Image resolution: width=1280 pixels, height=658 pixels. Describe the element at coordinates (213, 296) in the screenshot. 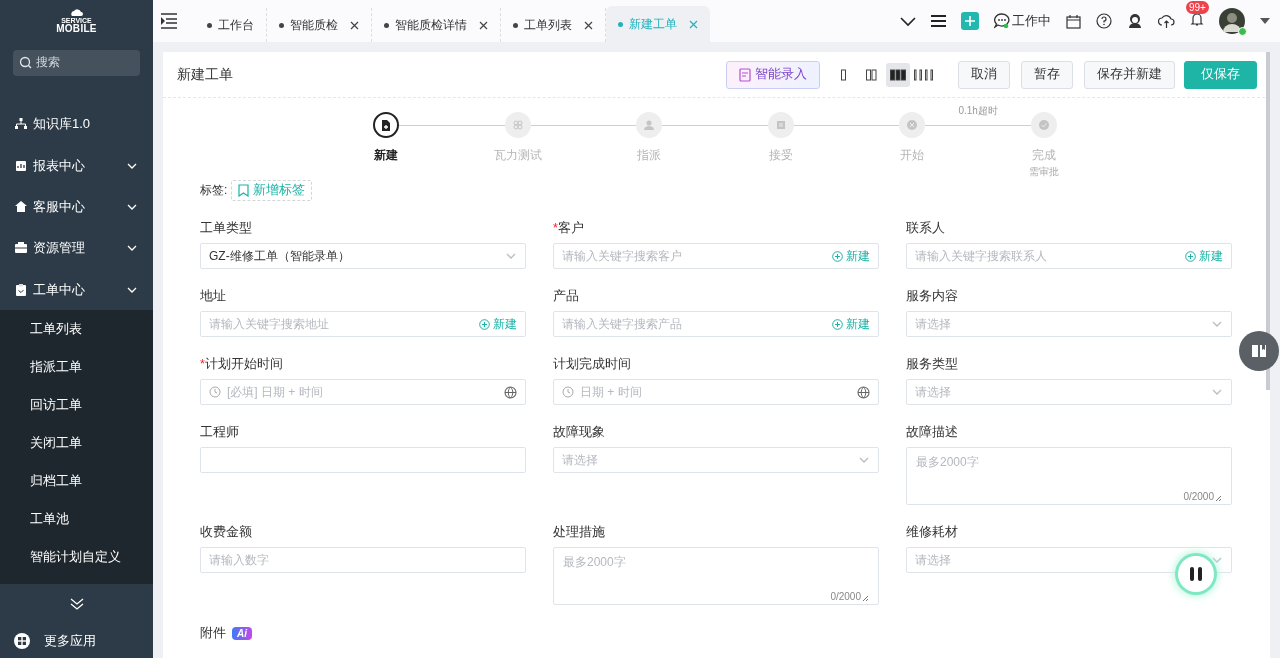

I see `field-label: 地址` at that location.